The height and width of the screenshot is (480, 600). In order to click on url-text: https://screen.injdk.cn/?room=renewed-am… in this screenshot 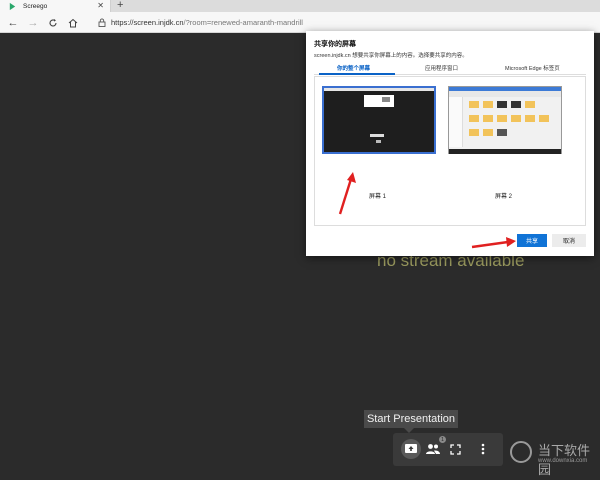, I will do `click(207, 22)`.